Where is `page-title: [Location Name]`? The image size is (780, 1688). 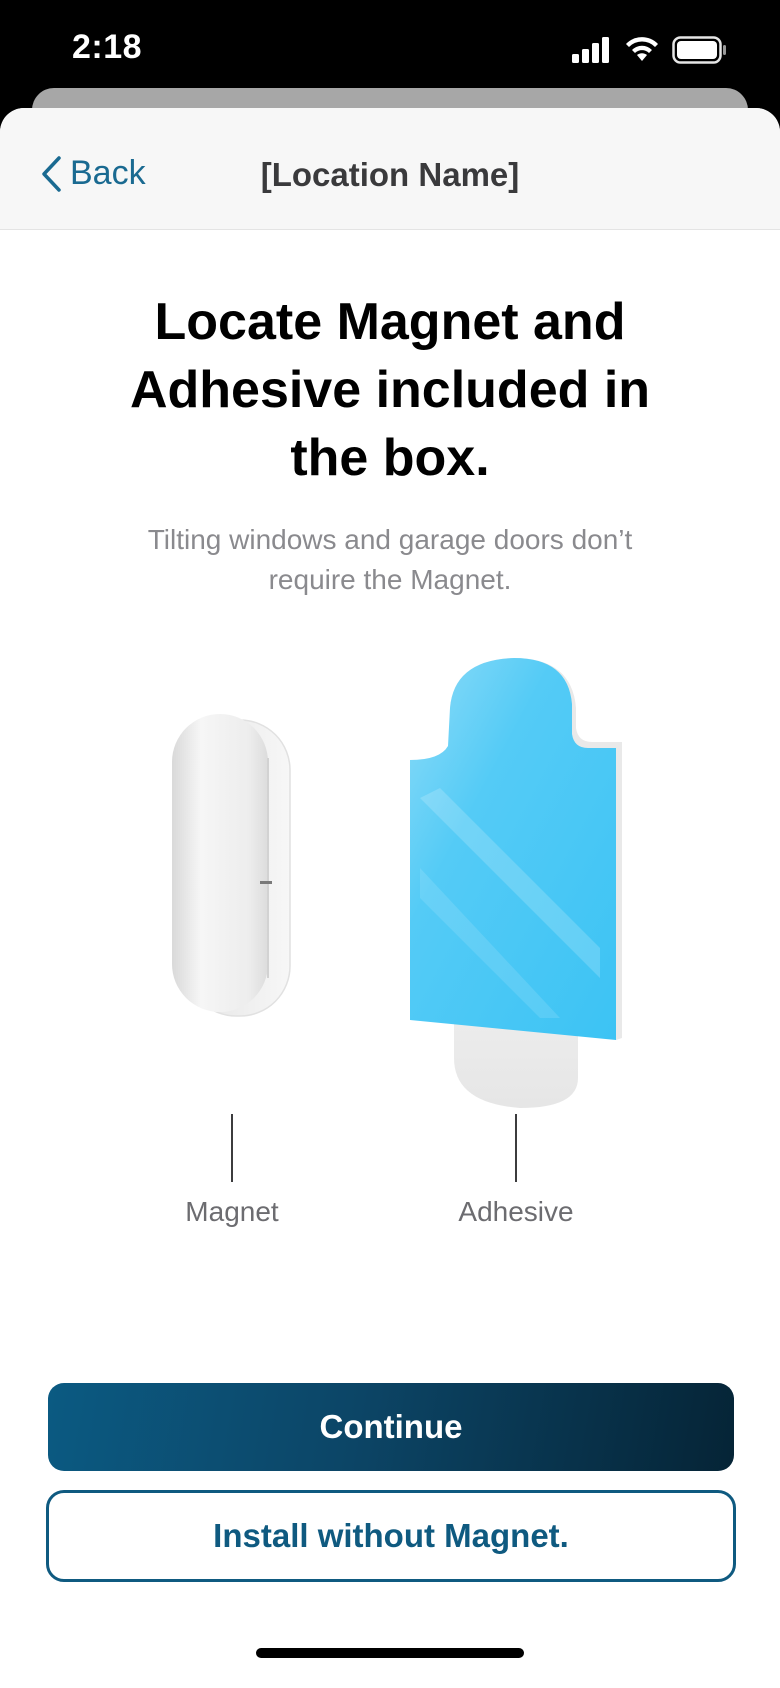
page-title: [Location Name] is located at coordinates (390, 174).